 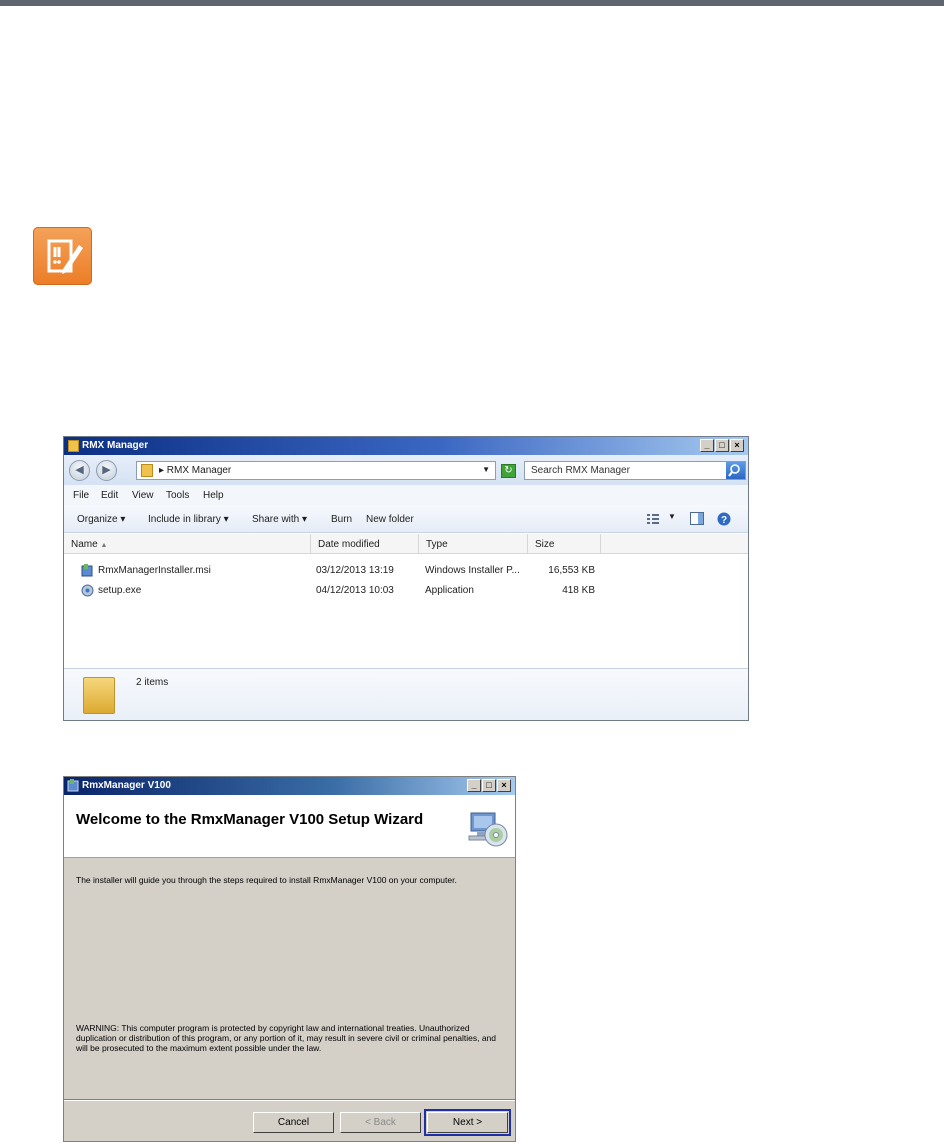 I want to click on wizard-title: RmxManager V100, so click(x=126, y=785).